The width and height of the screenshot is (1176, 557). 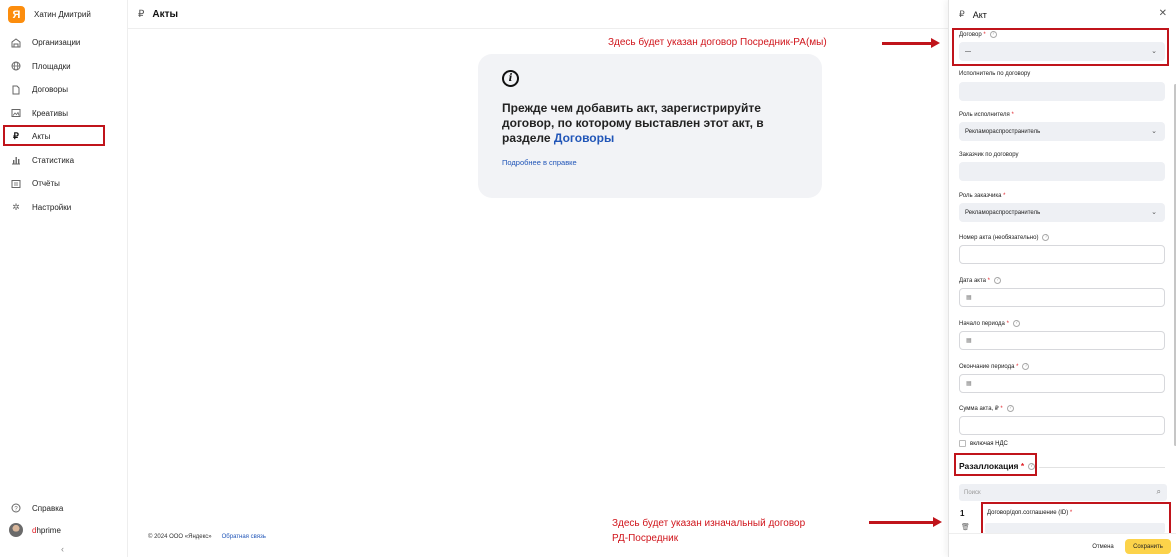 What do you see at coordinates (64, 184) in the screenshot?
I see `sidebar-item-reports: Отчёты` at bounding box center [64, 184].